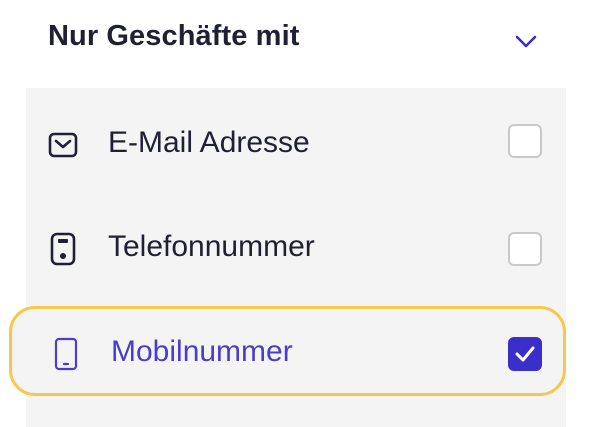  What do you see at coordinates (174, 36) in the screenshot?
I see `filter-title: Nur Geschäfte mit` at bounding box center [174, 36].